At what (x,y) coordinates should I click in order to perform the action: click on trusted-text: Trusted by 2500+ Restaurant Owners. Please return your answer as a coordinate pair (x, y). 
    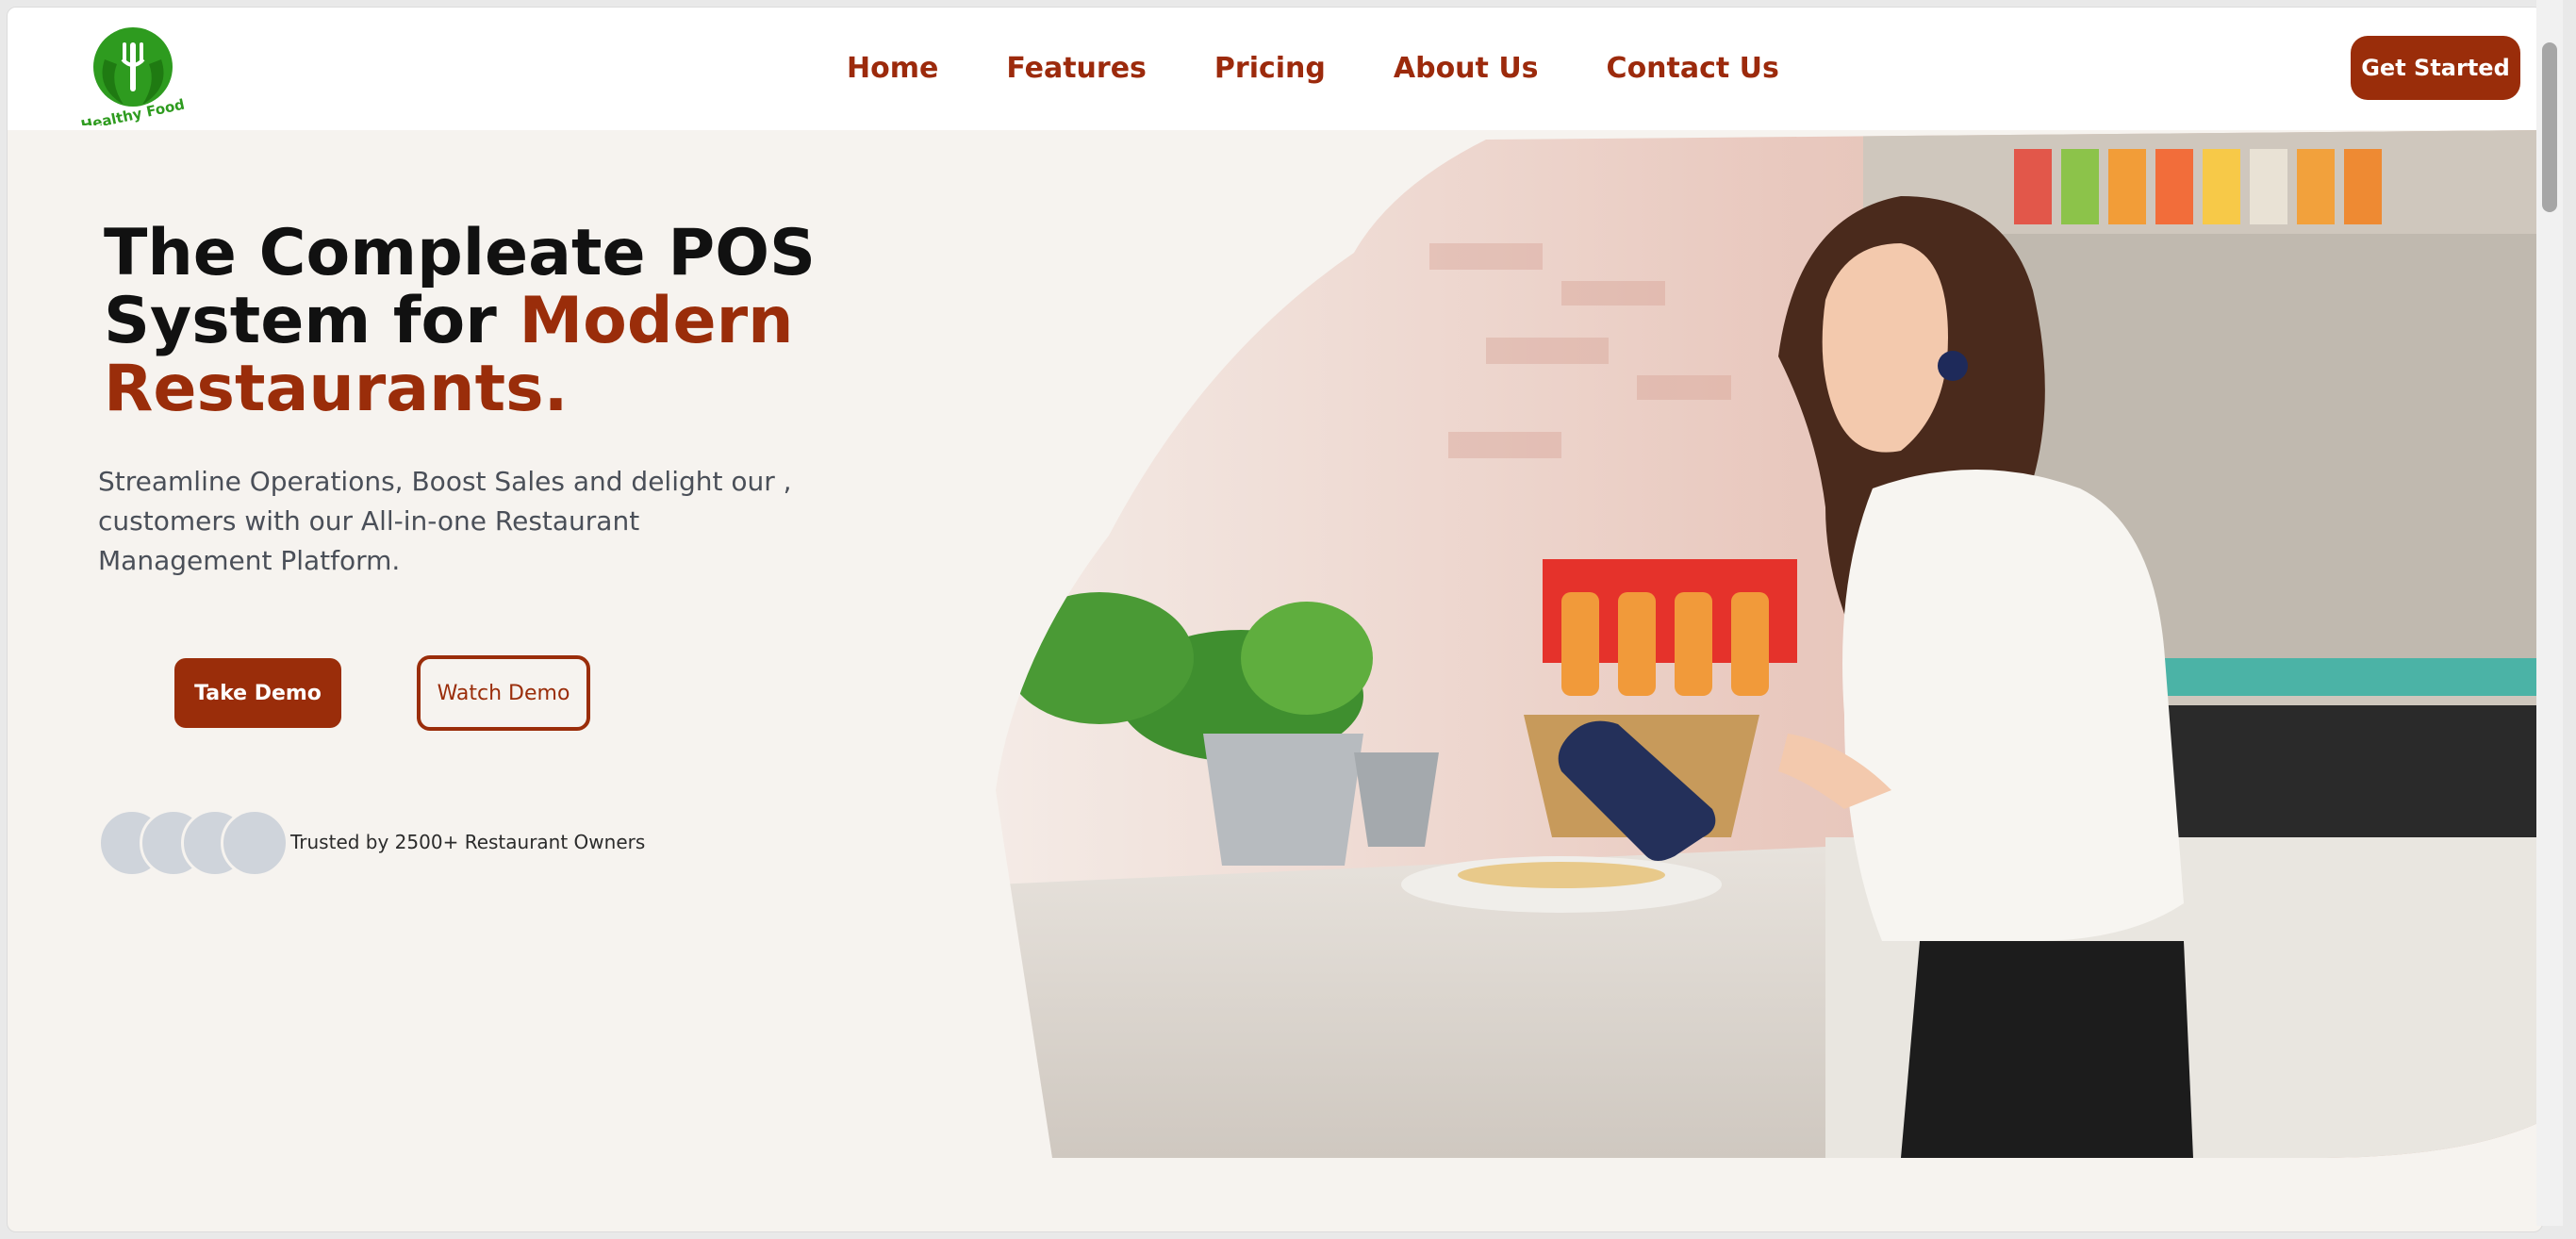
    Looking at the image, I should click on (468, 842).